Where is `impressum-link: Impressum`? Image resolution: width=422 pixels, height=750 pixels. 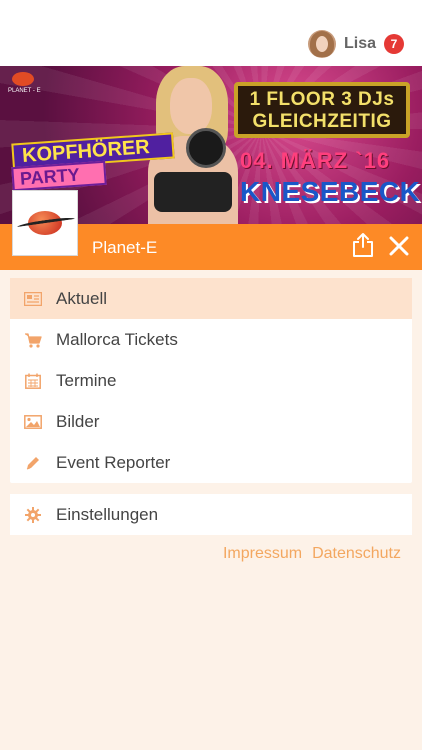
impressum-link: Impressum is located at coordinates (262, 554).